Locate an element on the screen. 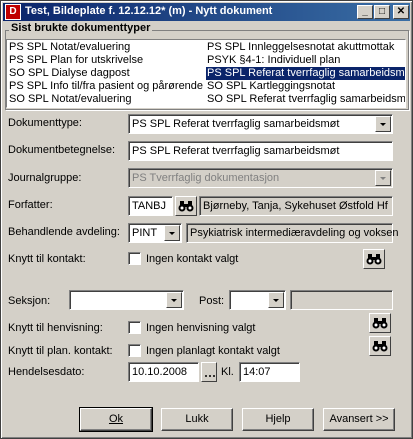 The height and width of the screenshot is (439, 413). plan-kontakt-checkbox-label: Ingen planlagt kontakt valgt is located at coordinates (213, 351).